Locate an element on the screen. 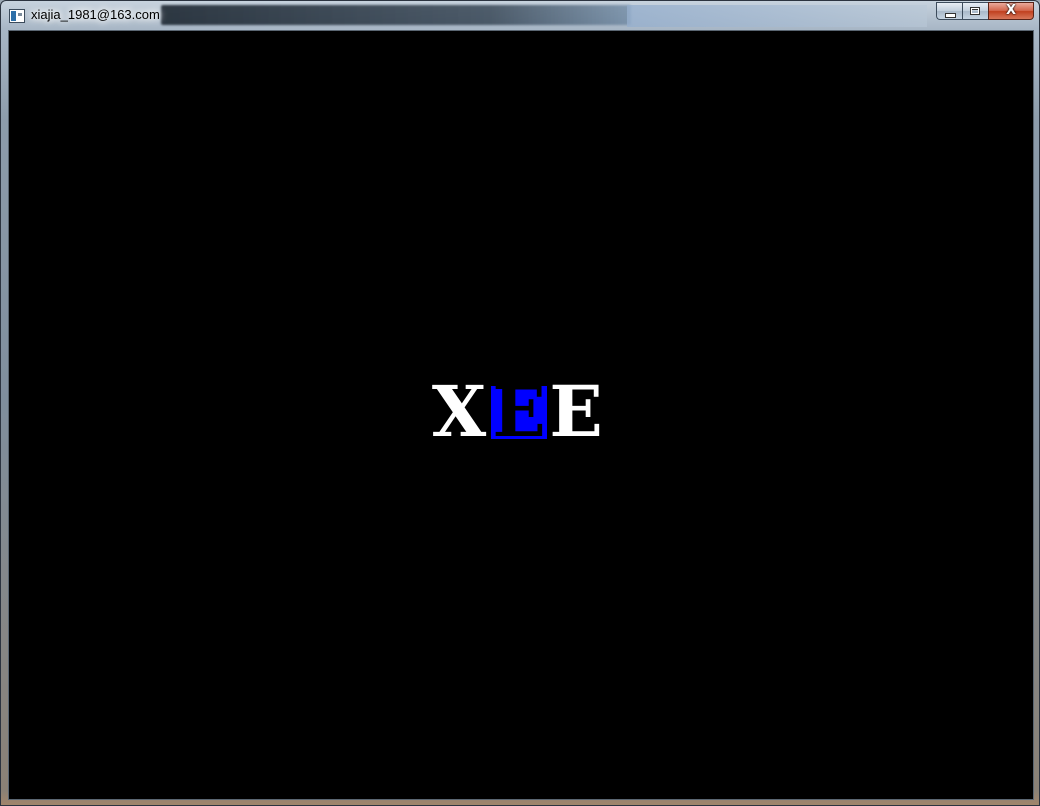 The height and width of the screenshot is (806, 1040). titlebar: xiajia_1981@163.com X is located at coordinates (520, 15).